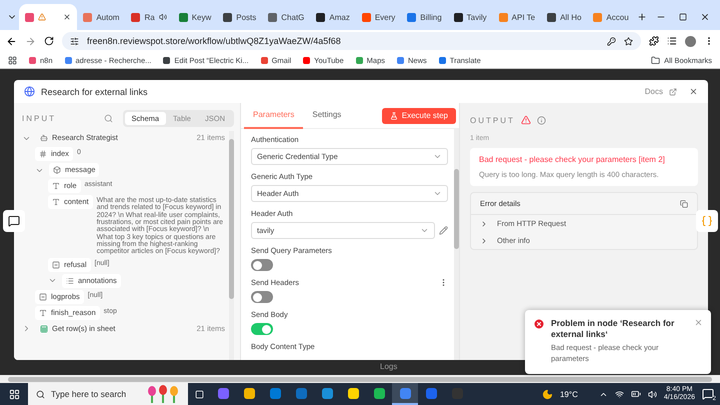 This screenshot has height=405, width=720. Describe the element at coordinates (14, 394) in the screenshot. I see `windows-logo-icon` at that location.